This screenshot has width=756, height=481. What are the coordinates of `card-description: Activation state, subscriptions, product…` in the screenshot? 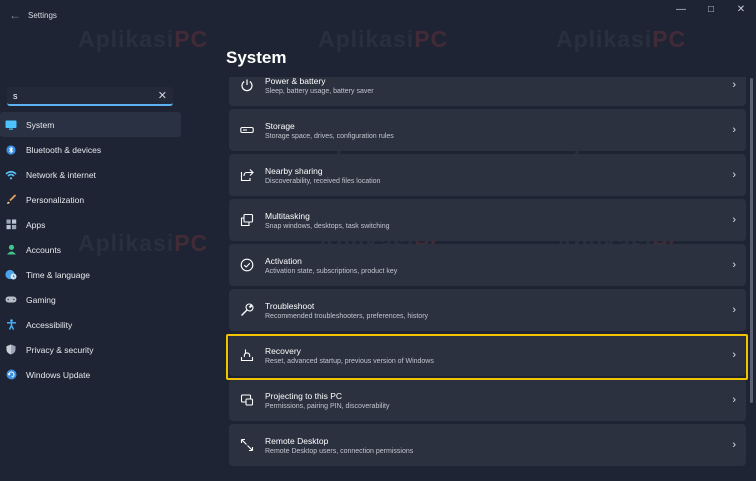 It's located at (331, 271).